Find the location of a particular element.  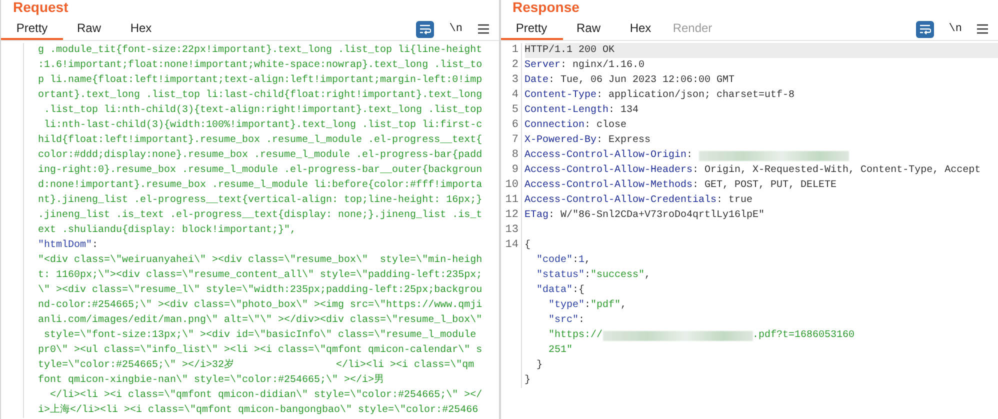

json-key: "data" is located at coordinates (548, 290).